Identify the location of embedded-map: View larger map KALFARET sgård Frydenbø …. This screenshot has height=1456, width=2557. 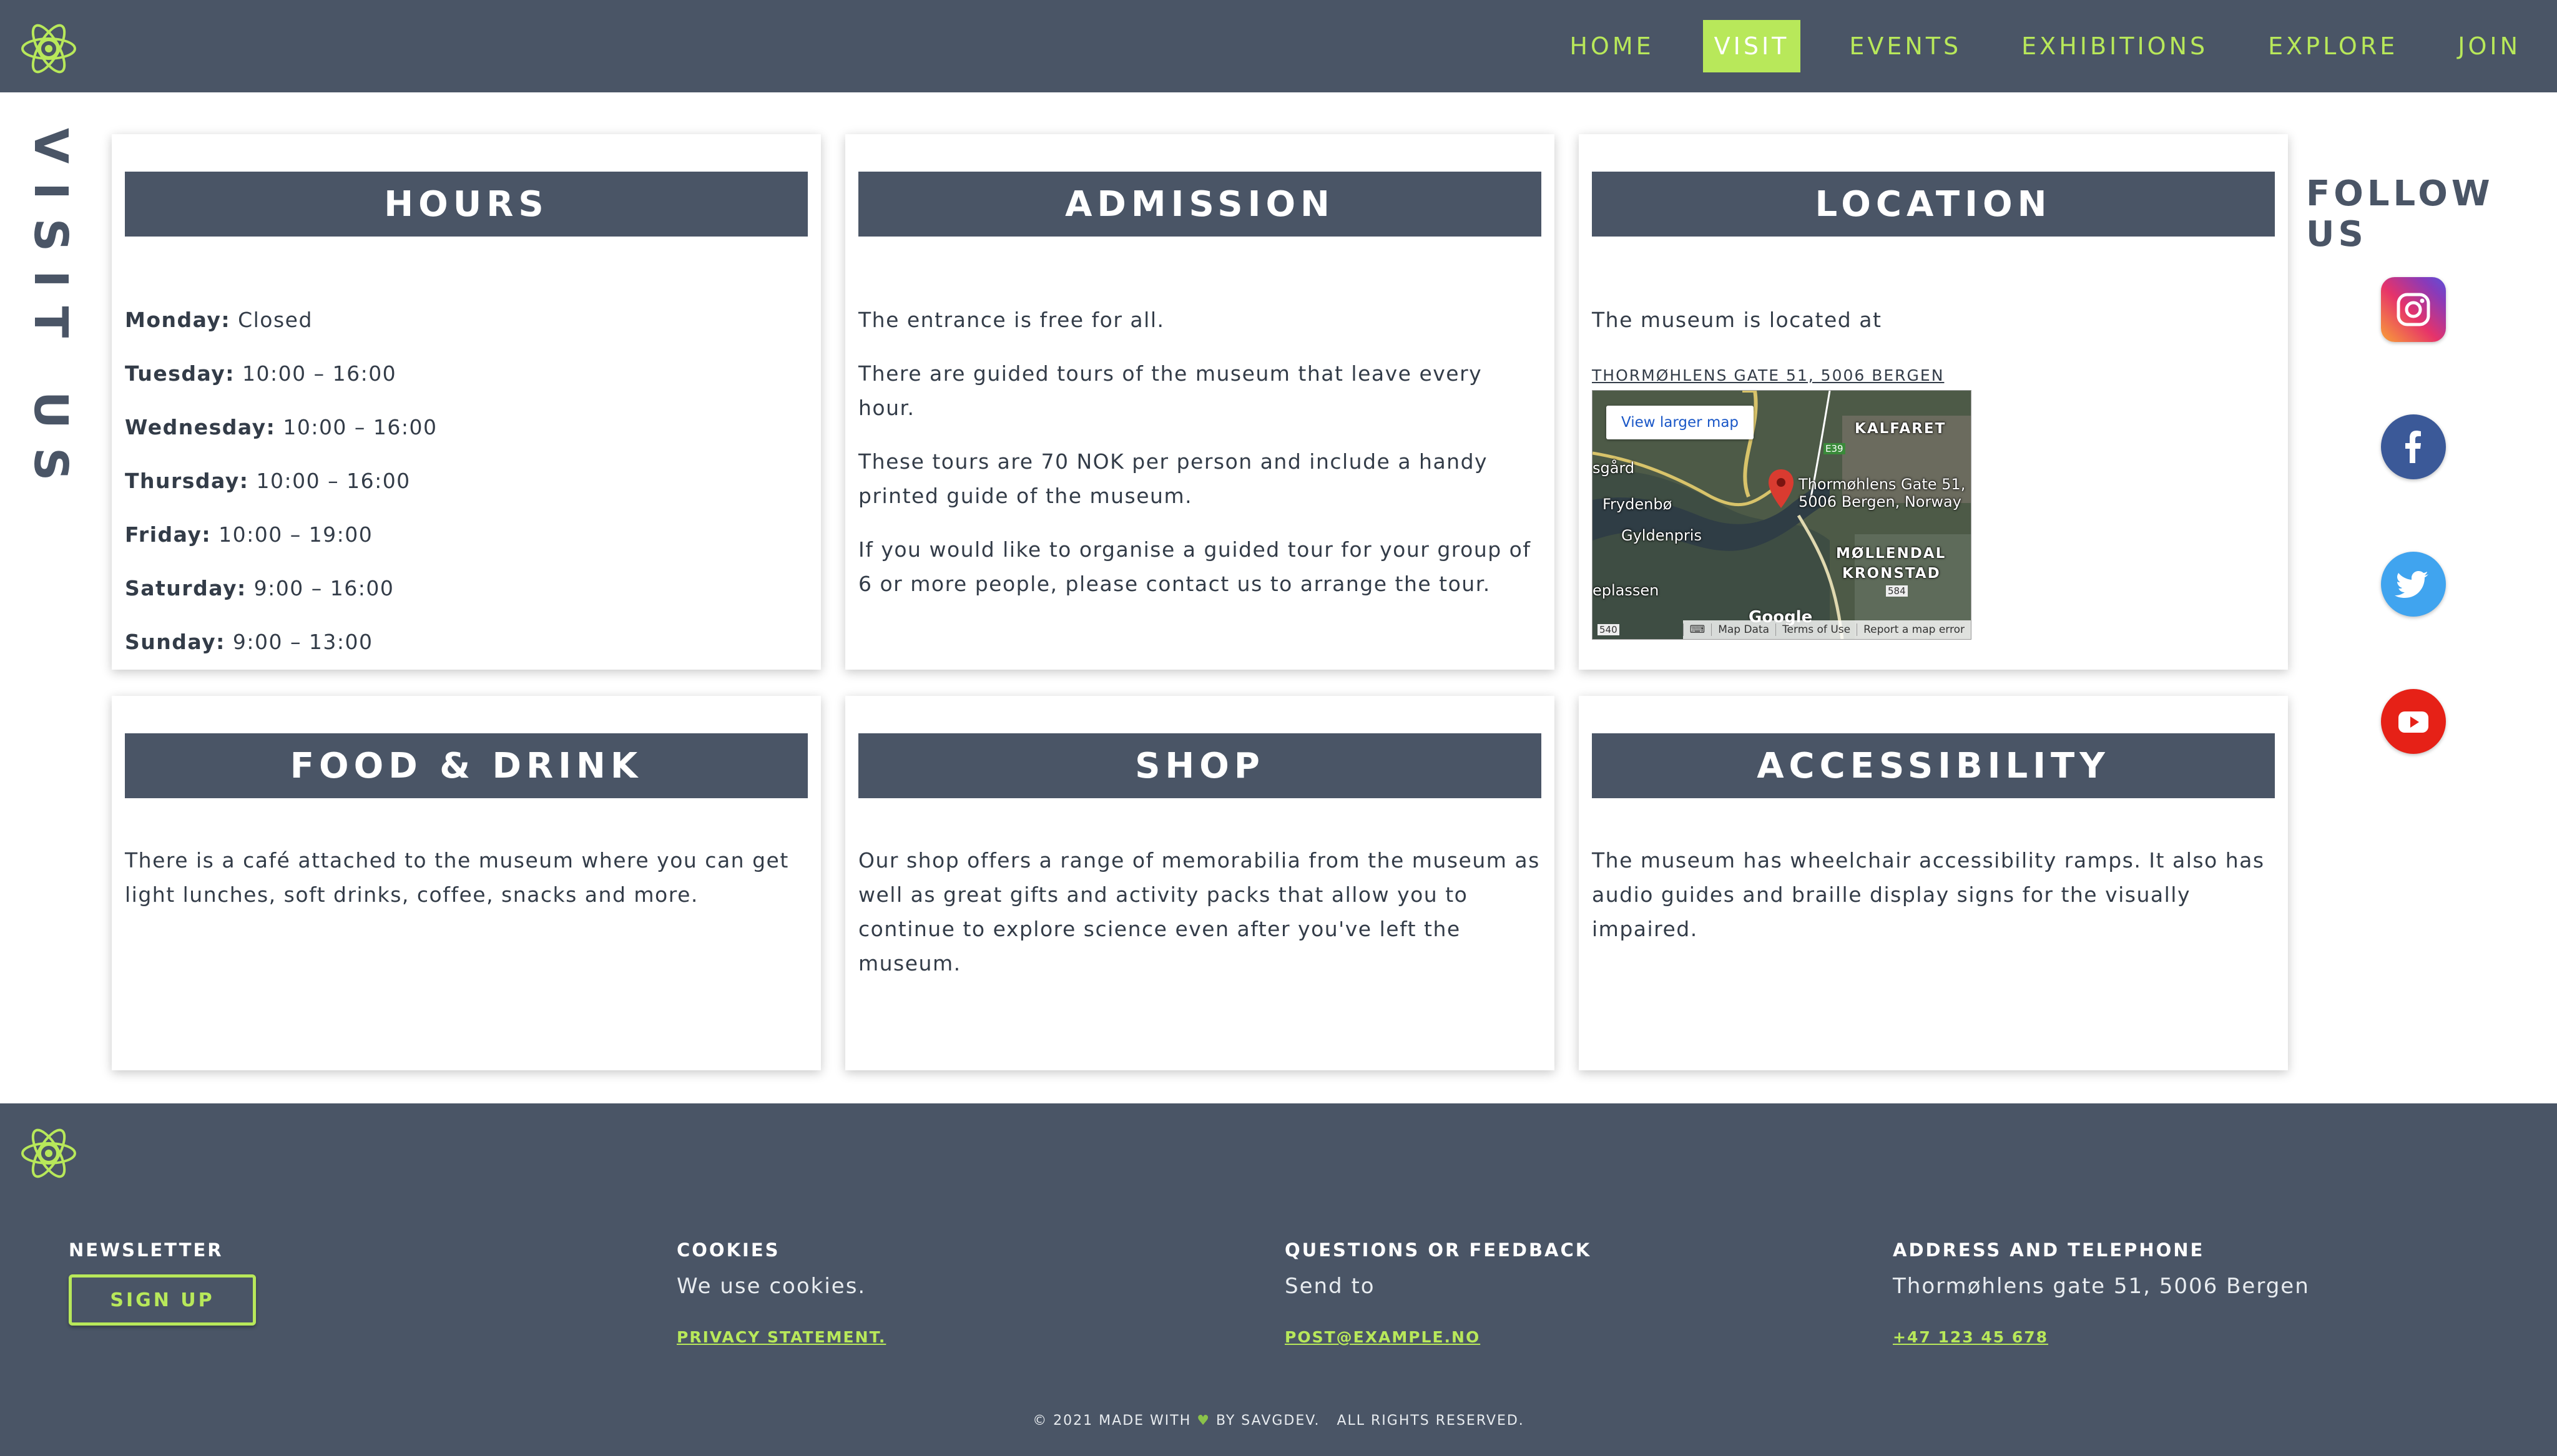
(1781, 515).